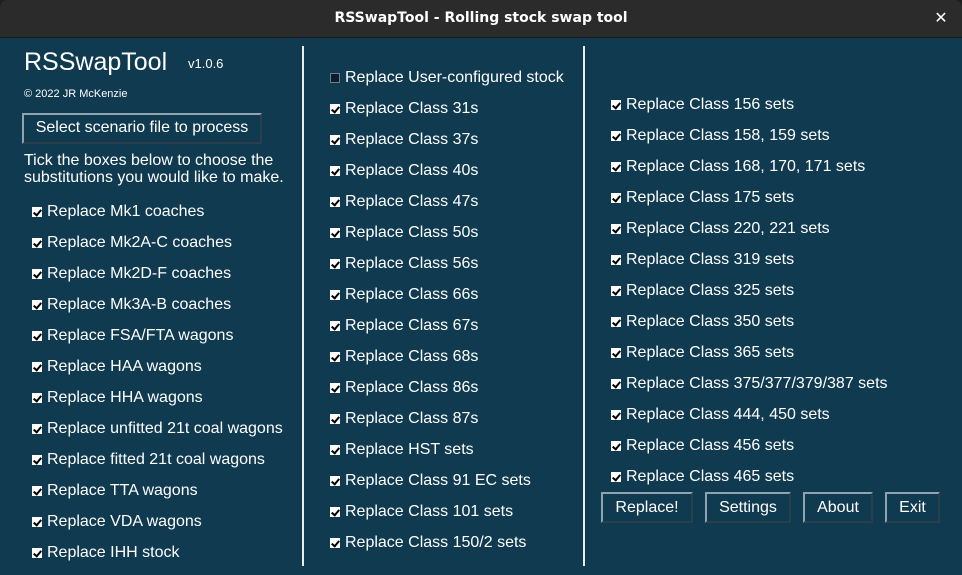  Describe the element at coordinates (447, 201) in the screenshot. I see `option-checkbox-row: Replace Class 47s` at that location.